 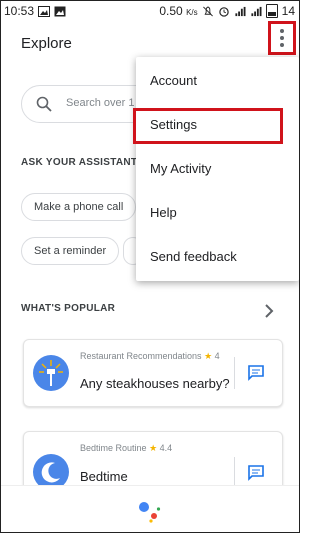 I want to click on status-left: 10:53, so click(x=35, y=11).